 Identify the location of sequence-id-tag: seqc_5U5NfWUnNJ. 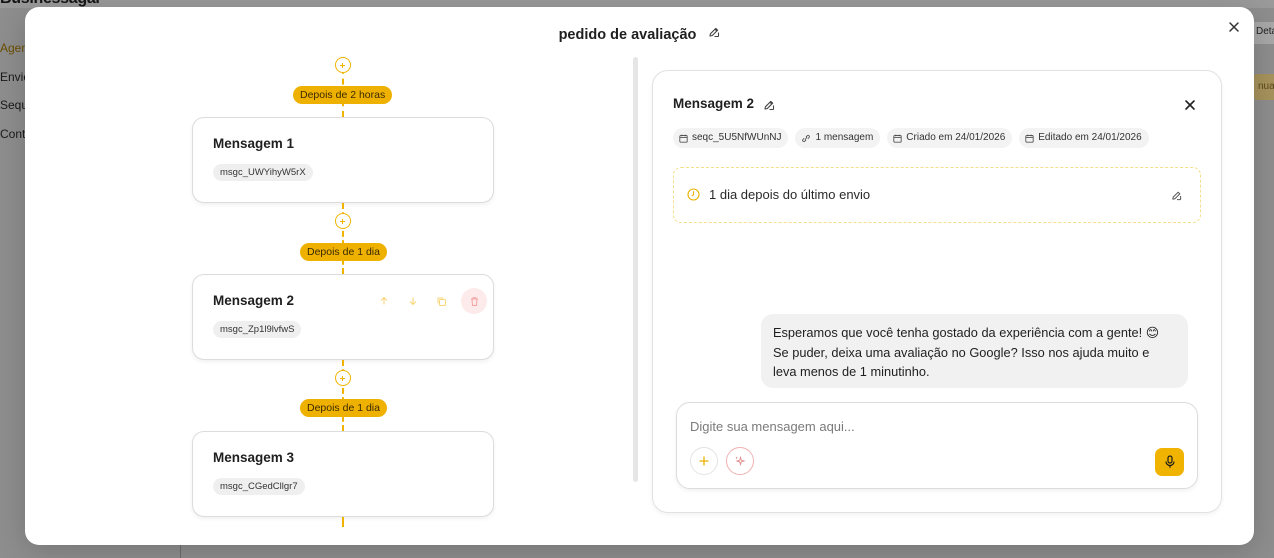
(731, 138).